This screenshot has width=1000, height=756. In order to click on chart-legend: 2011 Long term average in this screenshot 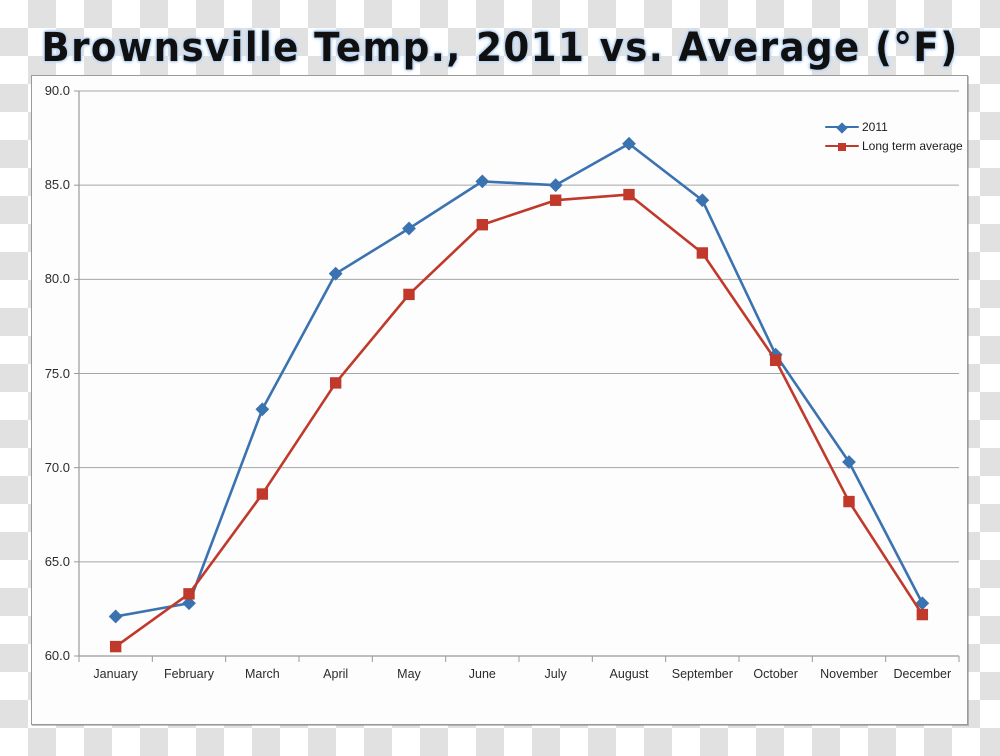, I will do `click(894, 136)`.